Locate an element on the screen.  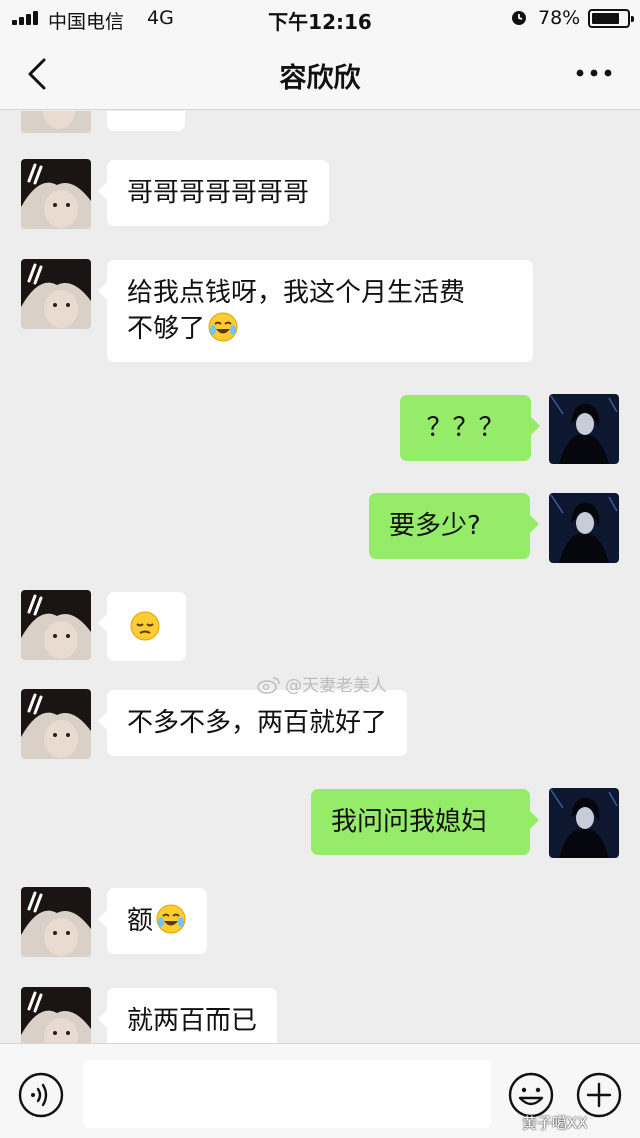
message-bubble: 哥哥哥哥哥哥哥 is located at coordinates (213, 193).